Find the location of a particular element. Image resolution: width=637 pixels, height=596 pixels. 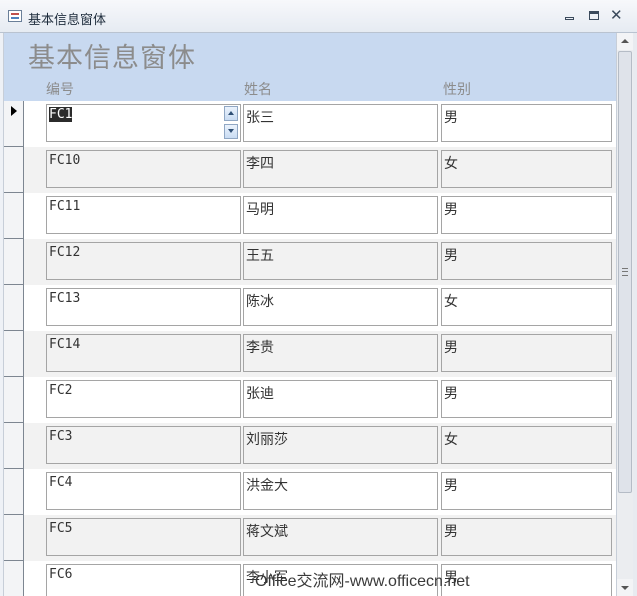

scroll-down-button is located at coordinates (625, 587).